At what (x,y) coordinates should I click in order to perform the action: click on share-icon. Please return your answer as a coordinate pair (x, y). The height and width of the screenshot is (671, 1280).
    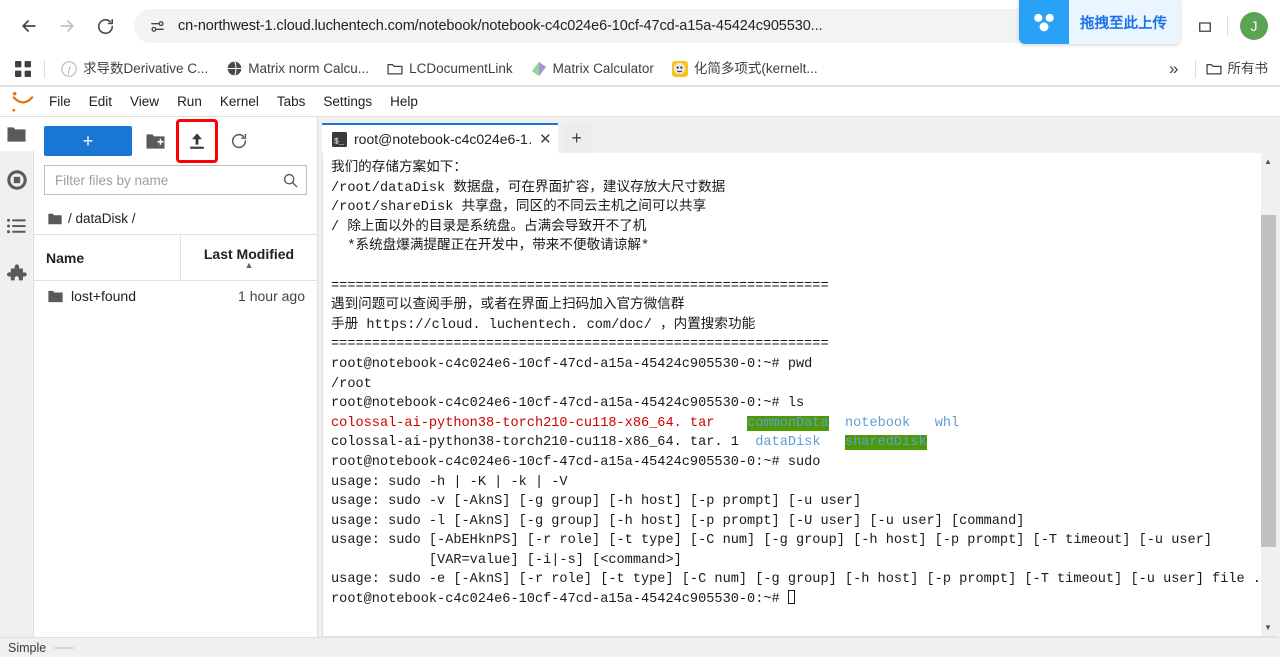
    Looking at the image, I should click on (1205, 26).